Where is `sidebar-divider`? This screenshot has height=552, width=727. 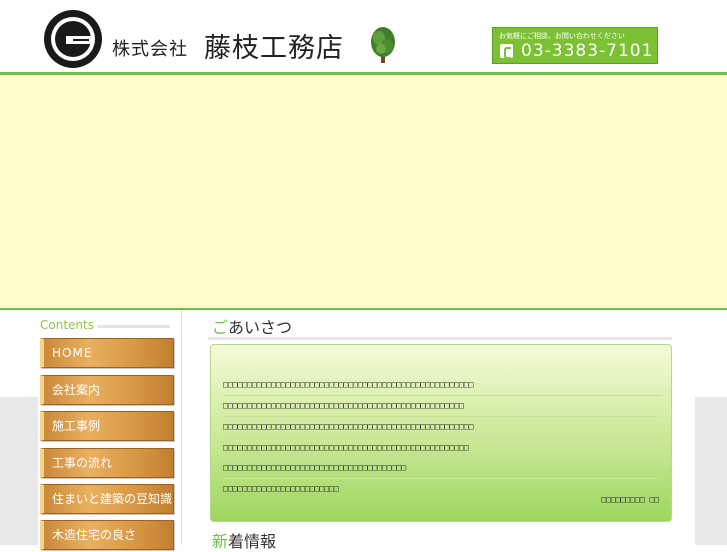 sidebar-divider is located at coordinates (181, 427).